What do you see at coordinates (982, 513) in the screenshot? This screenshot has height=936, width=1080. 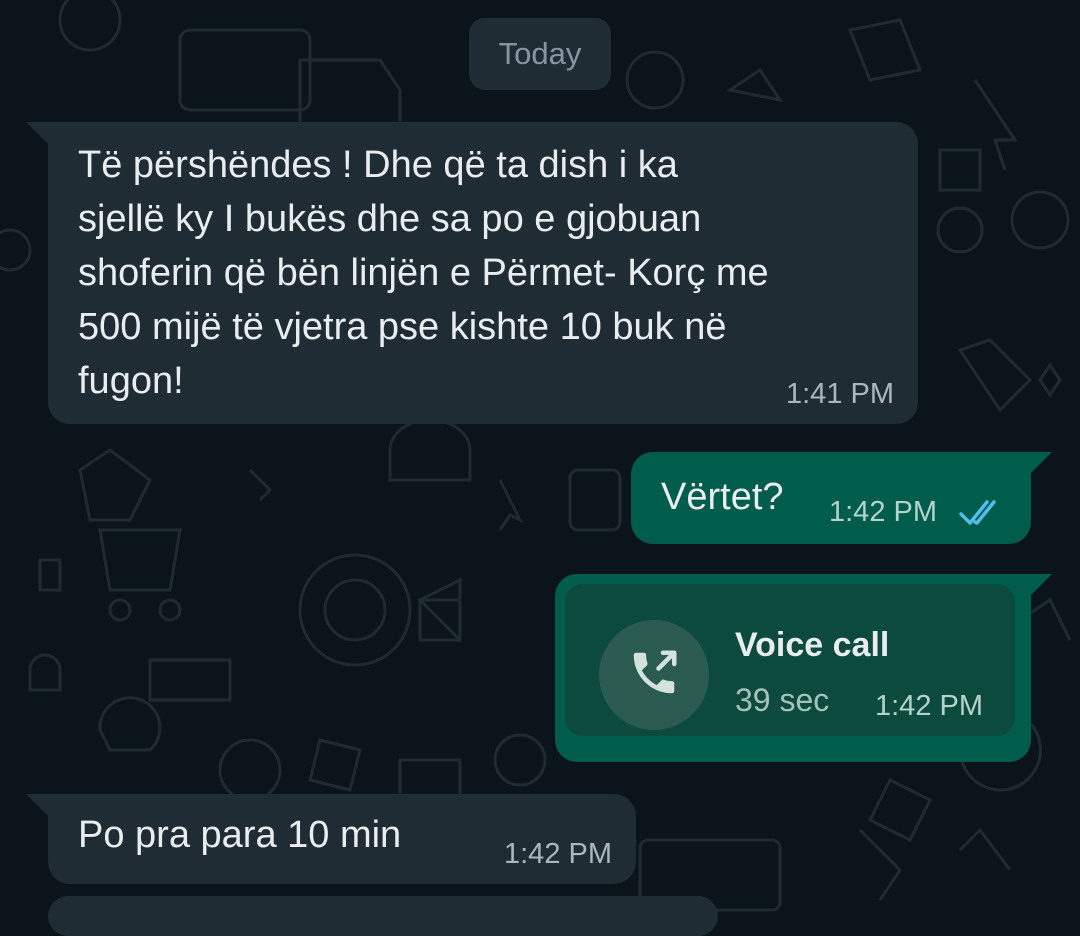 I see `double-check-icon` at bounding box center [982, 513].